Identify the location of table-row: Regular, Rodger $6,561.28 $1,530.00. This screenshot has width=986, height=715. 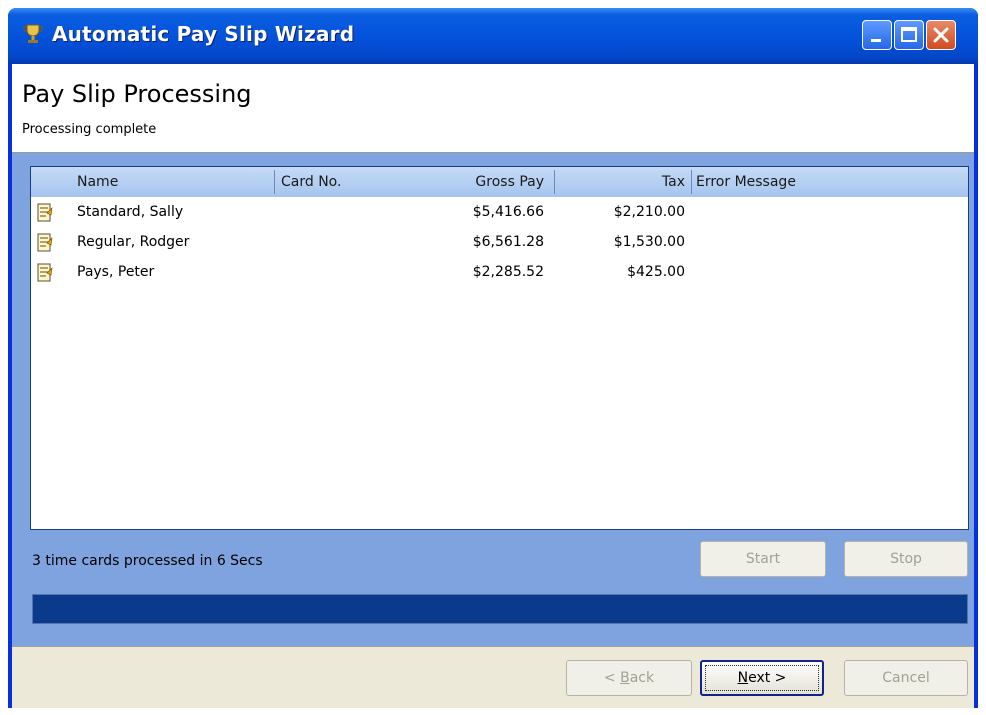
(499, 244).